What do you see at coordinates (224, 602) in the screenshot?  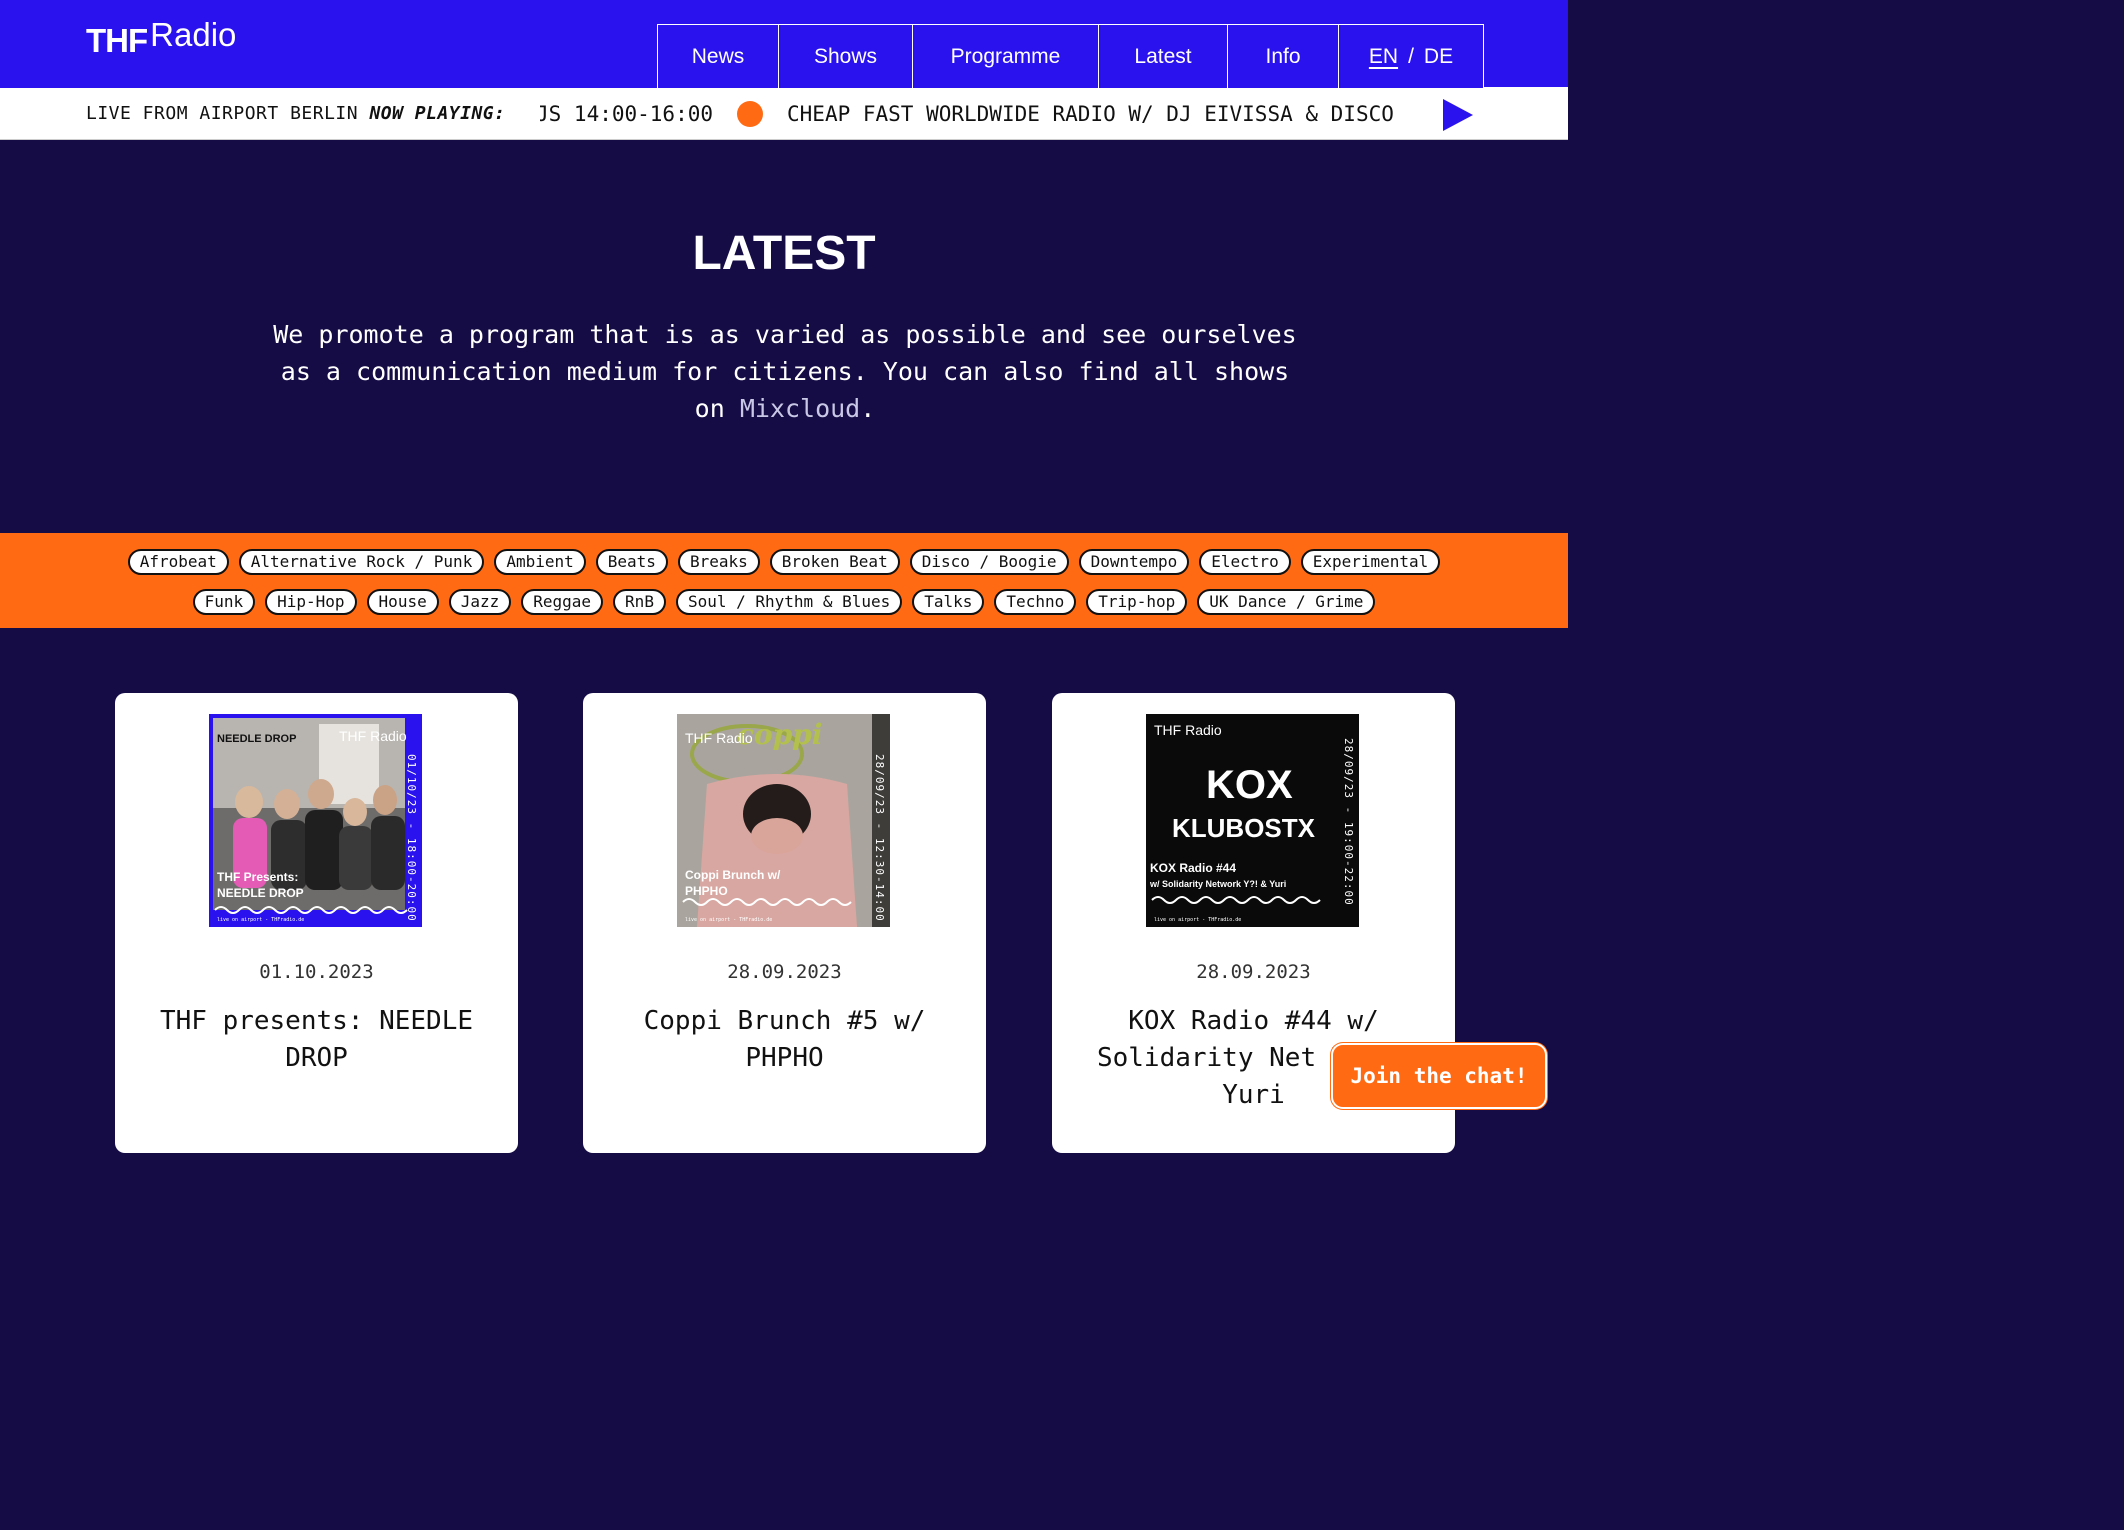 I see `genre-tag: Funk` at bounding box center [224, 602].